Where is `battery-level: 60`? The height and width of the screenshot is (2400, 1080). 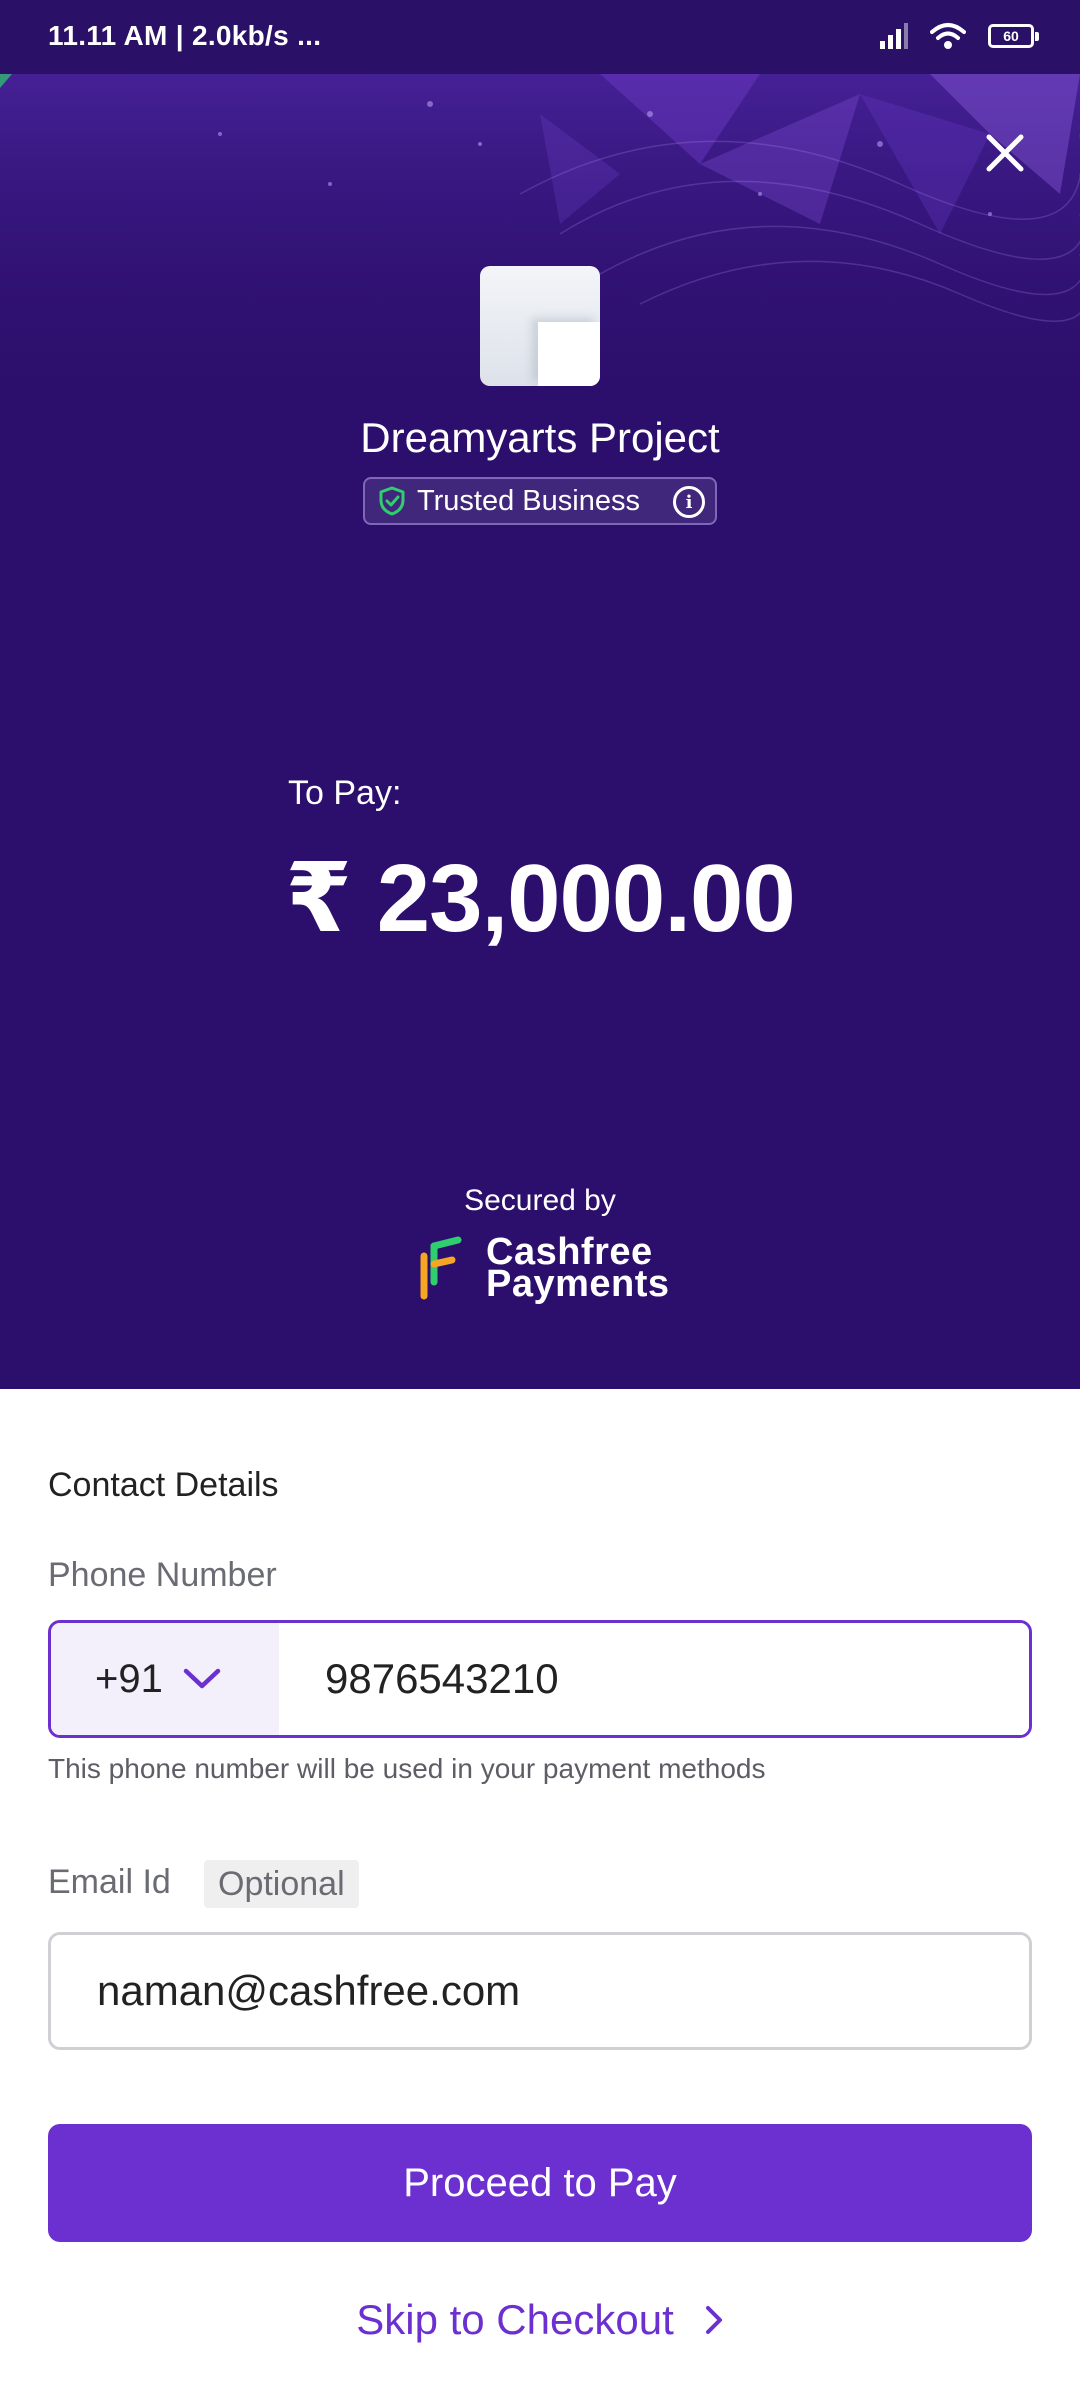
battery-level: 60 is located at coordinates (1011, 36).